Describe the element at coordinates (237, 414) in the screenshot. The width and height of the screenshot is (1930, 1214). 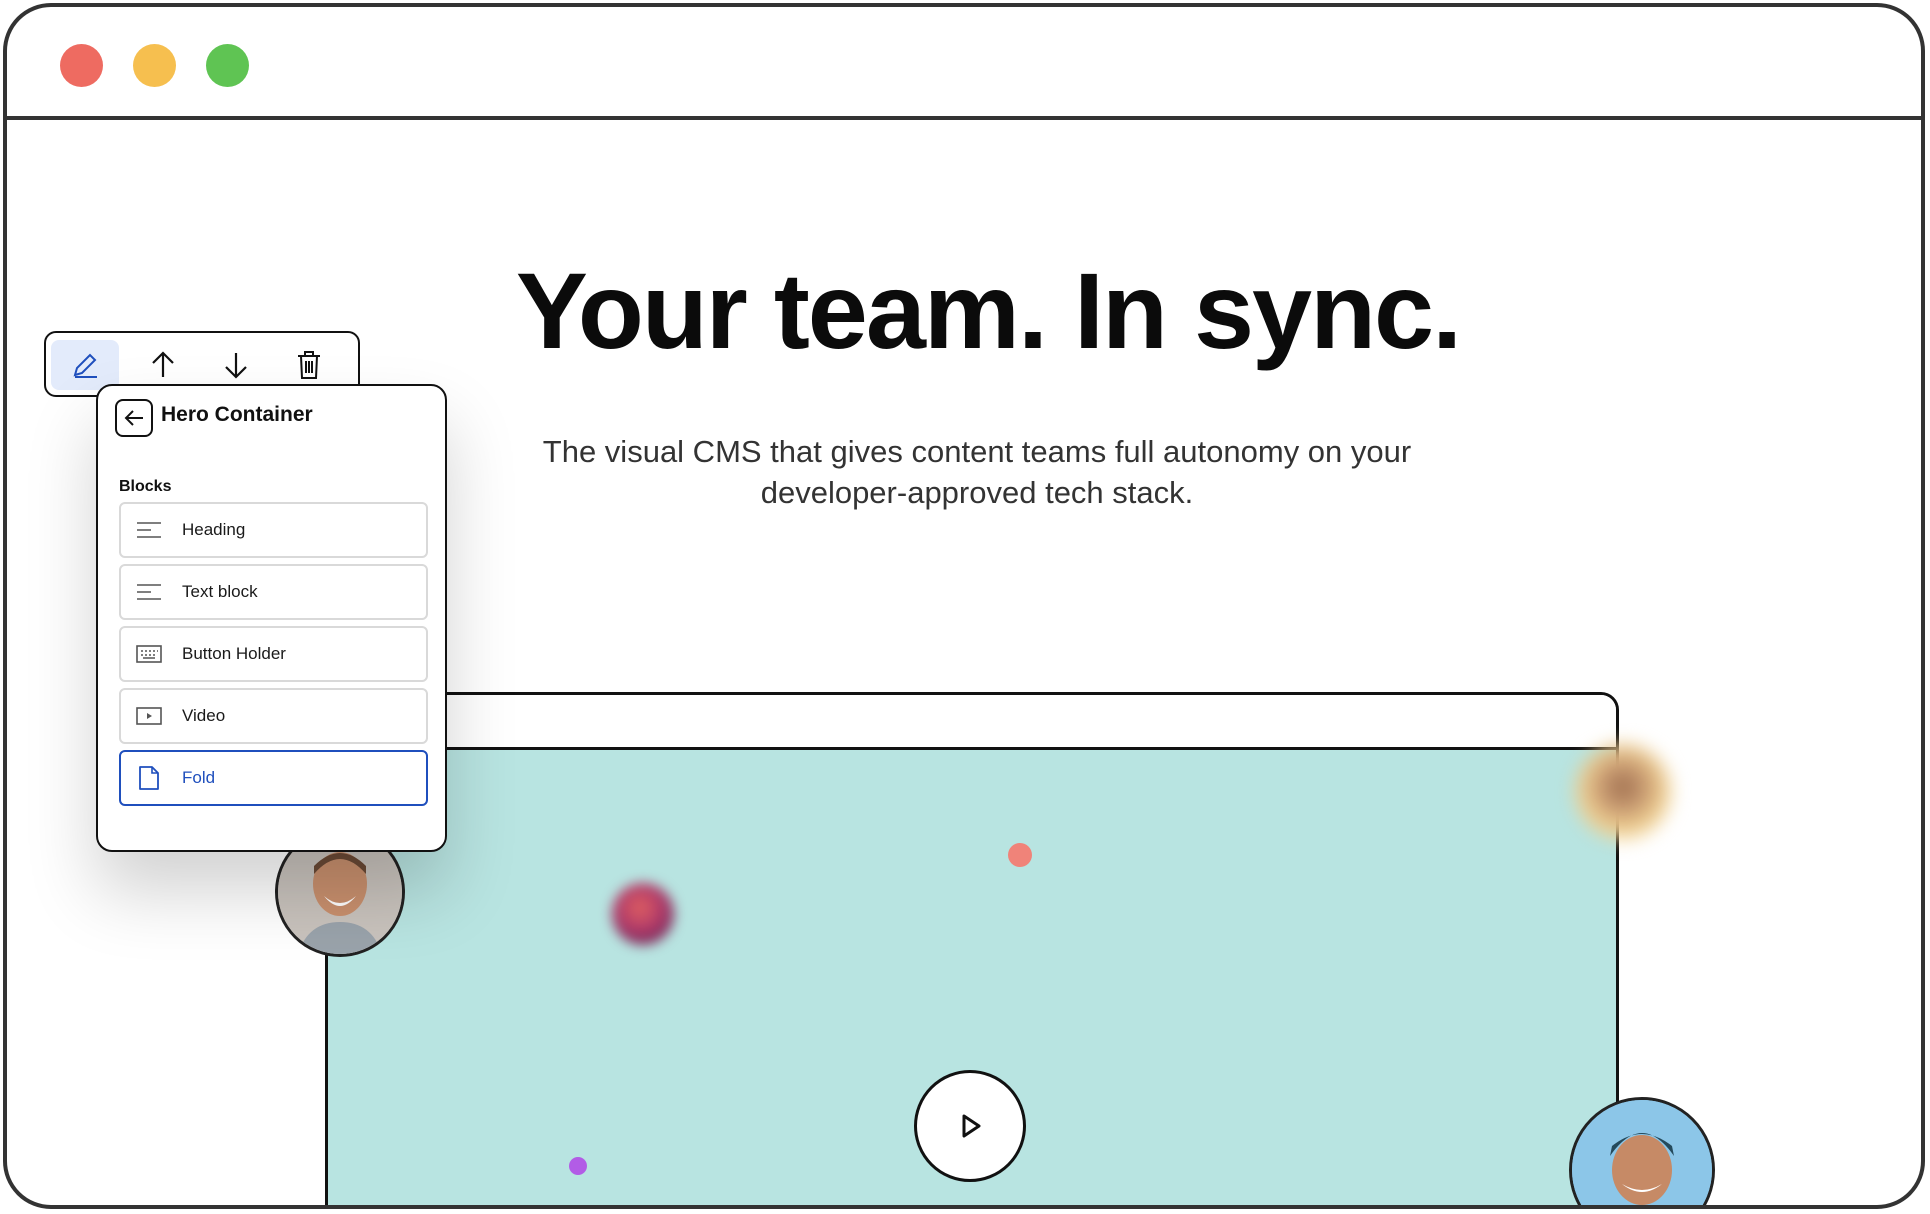
I see `panel-title: Hero Container` at that location.